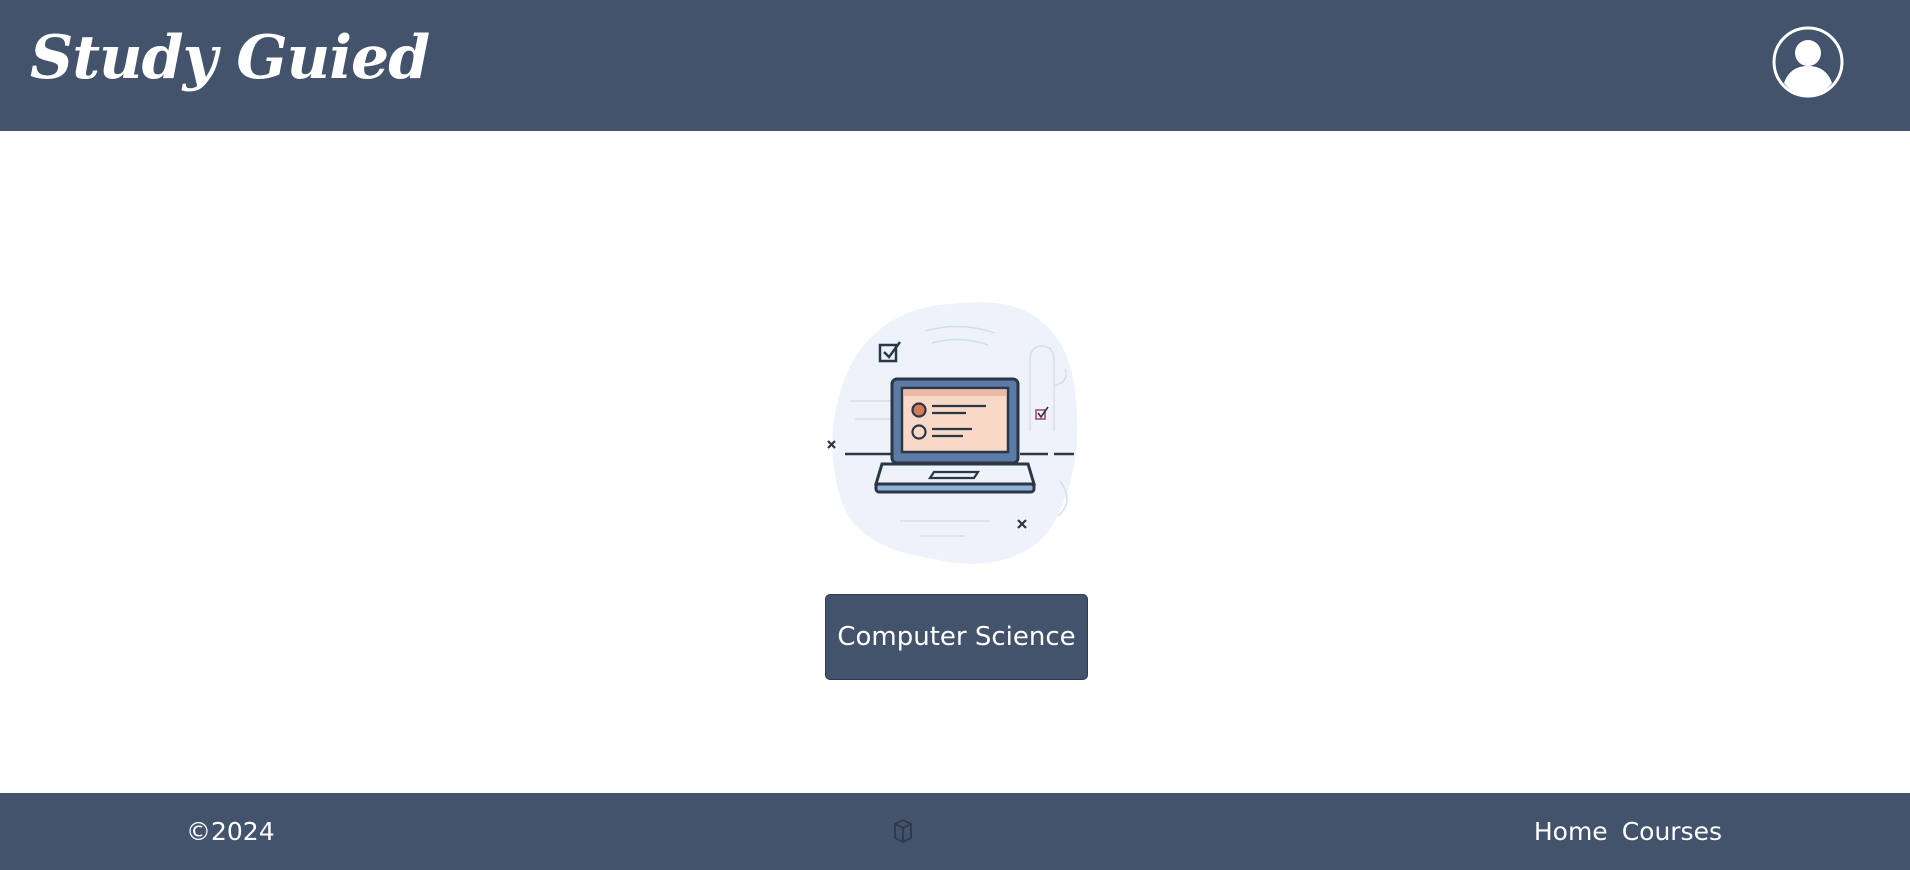  I want to click on computer-science-course-button: Computer Science, so click(956, 637).